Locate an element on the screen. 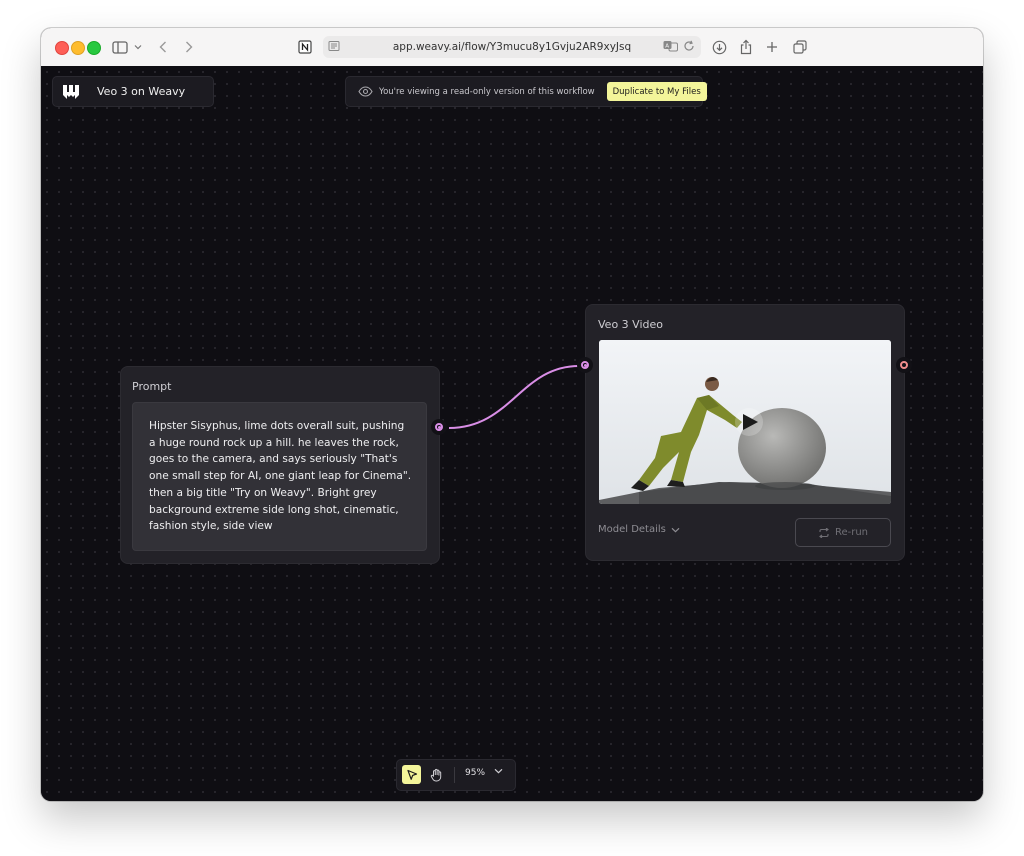  share-icon is located at coordinates (746, 47).